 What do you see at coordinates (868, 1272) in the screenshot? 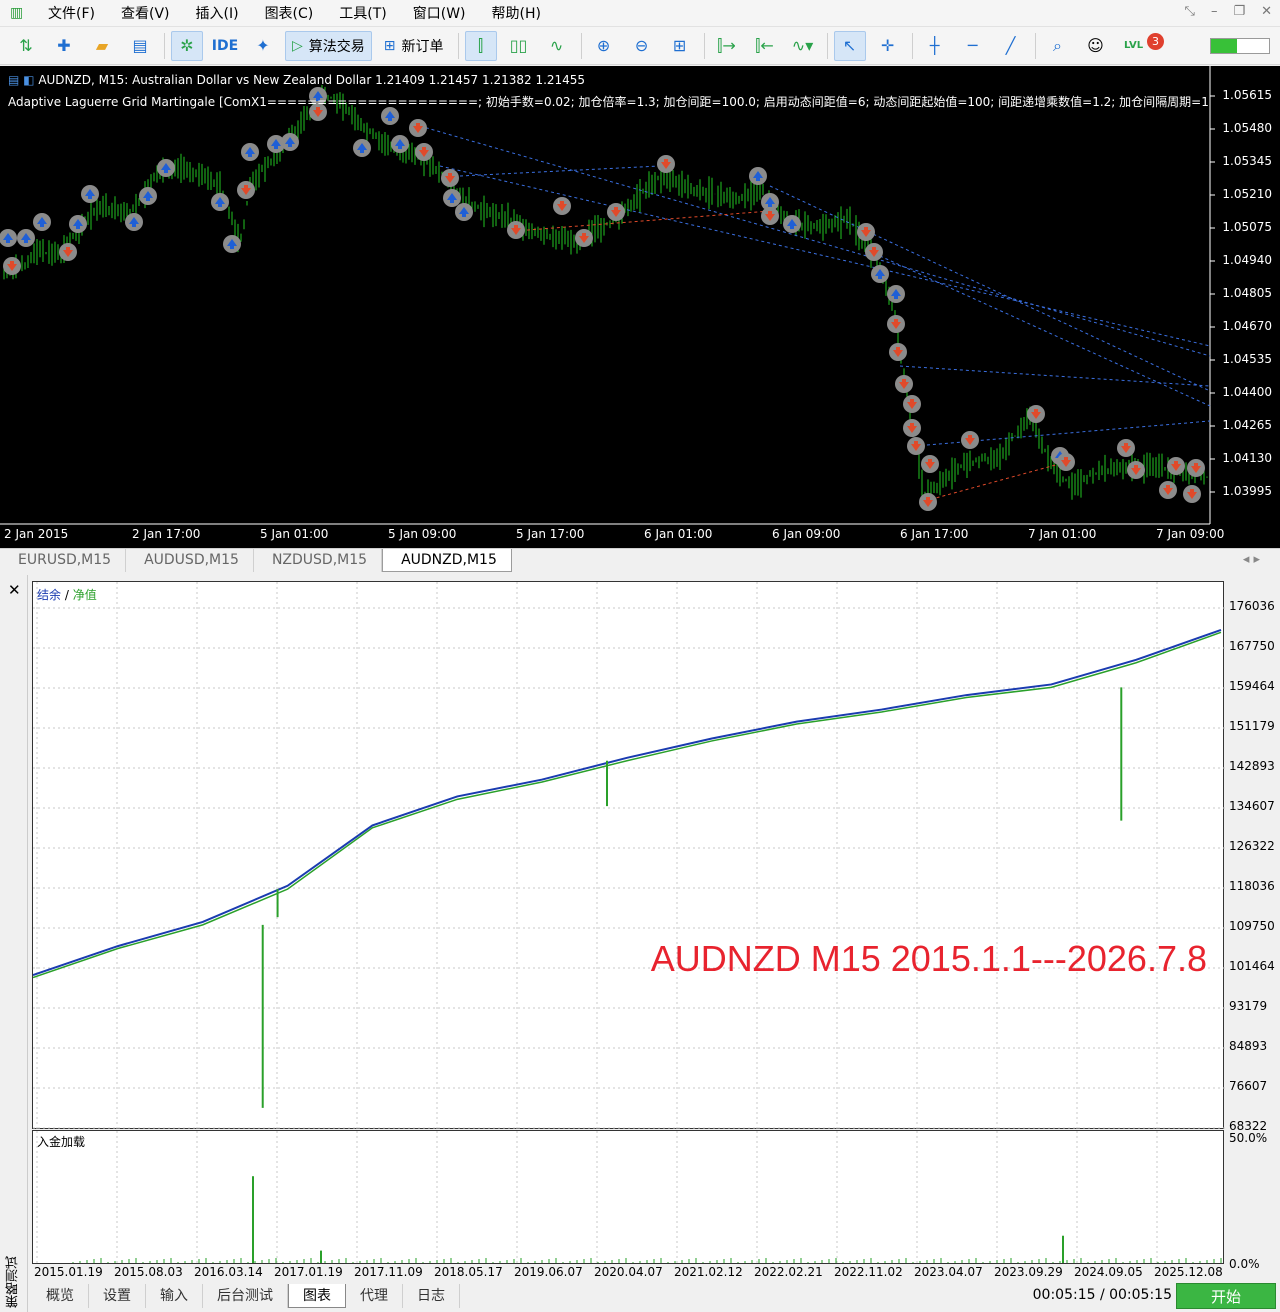
I see `x-tick-label: 2022.11.02` at bounding box center [868, 1272].